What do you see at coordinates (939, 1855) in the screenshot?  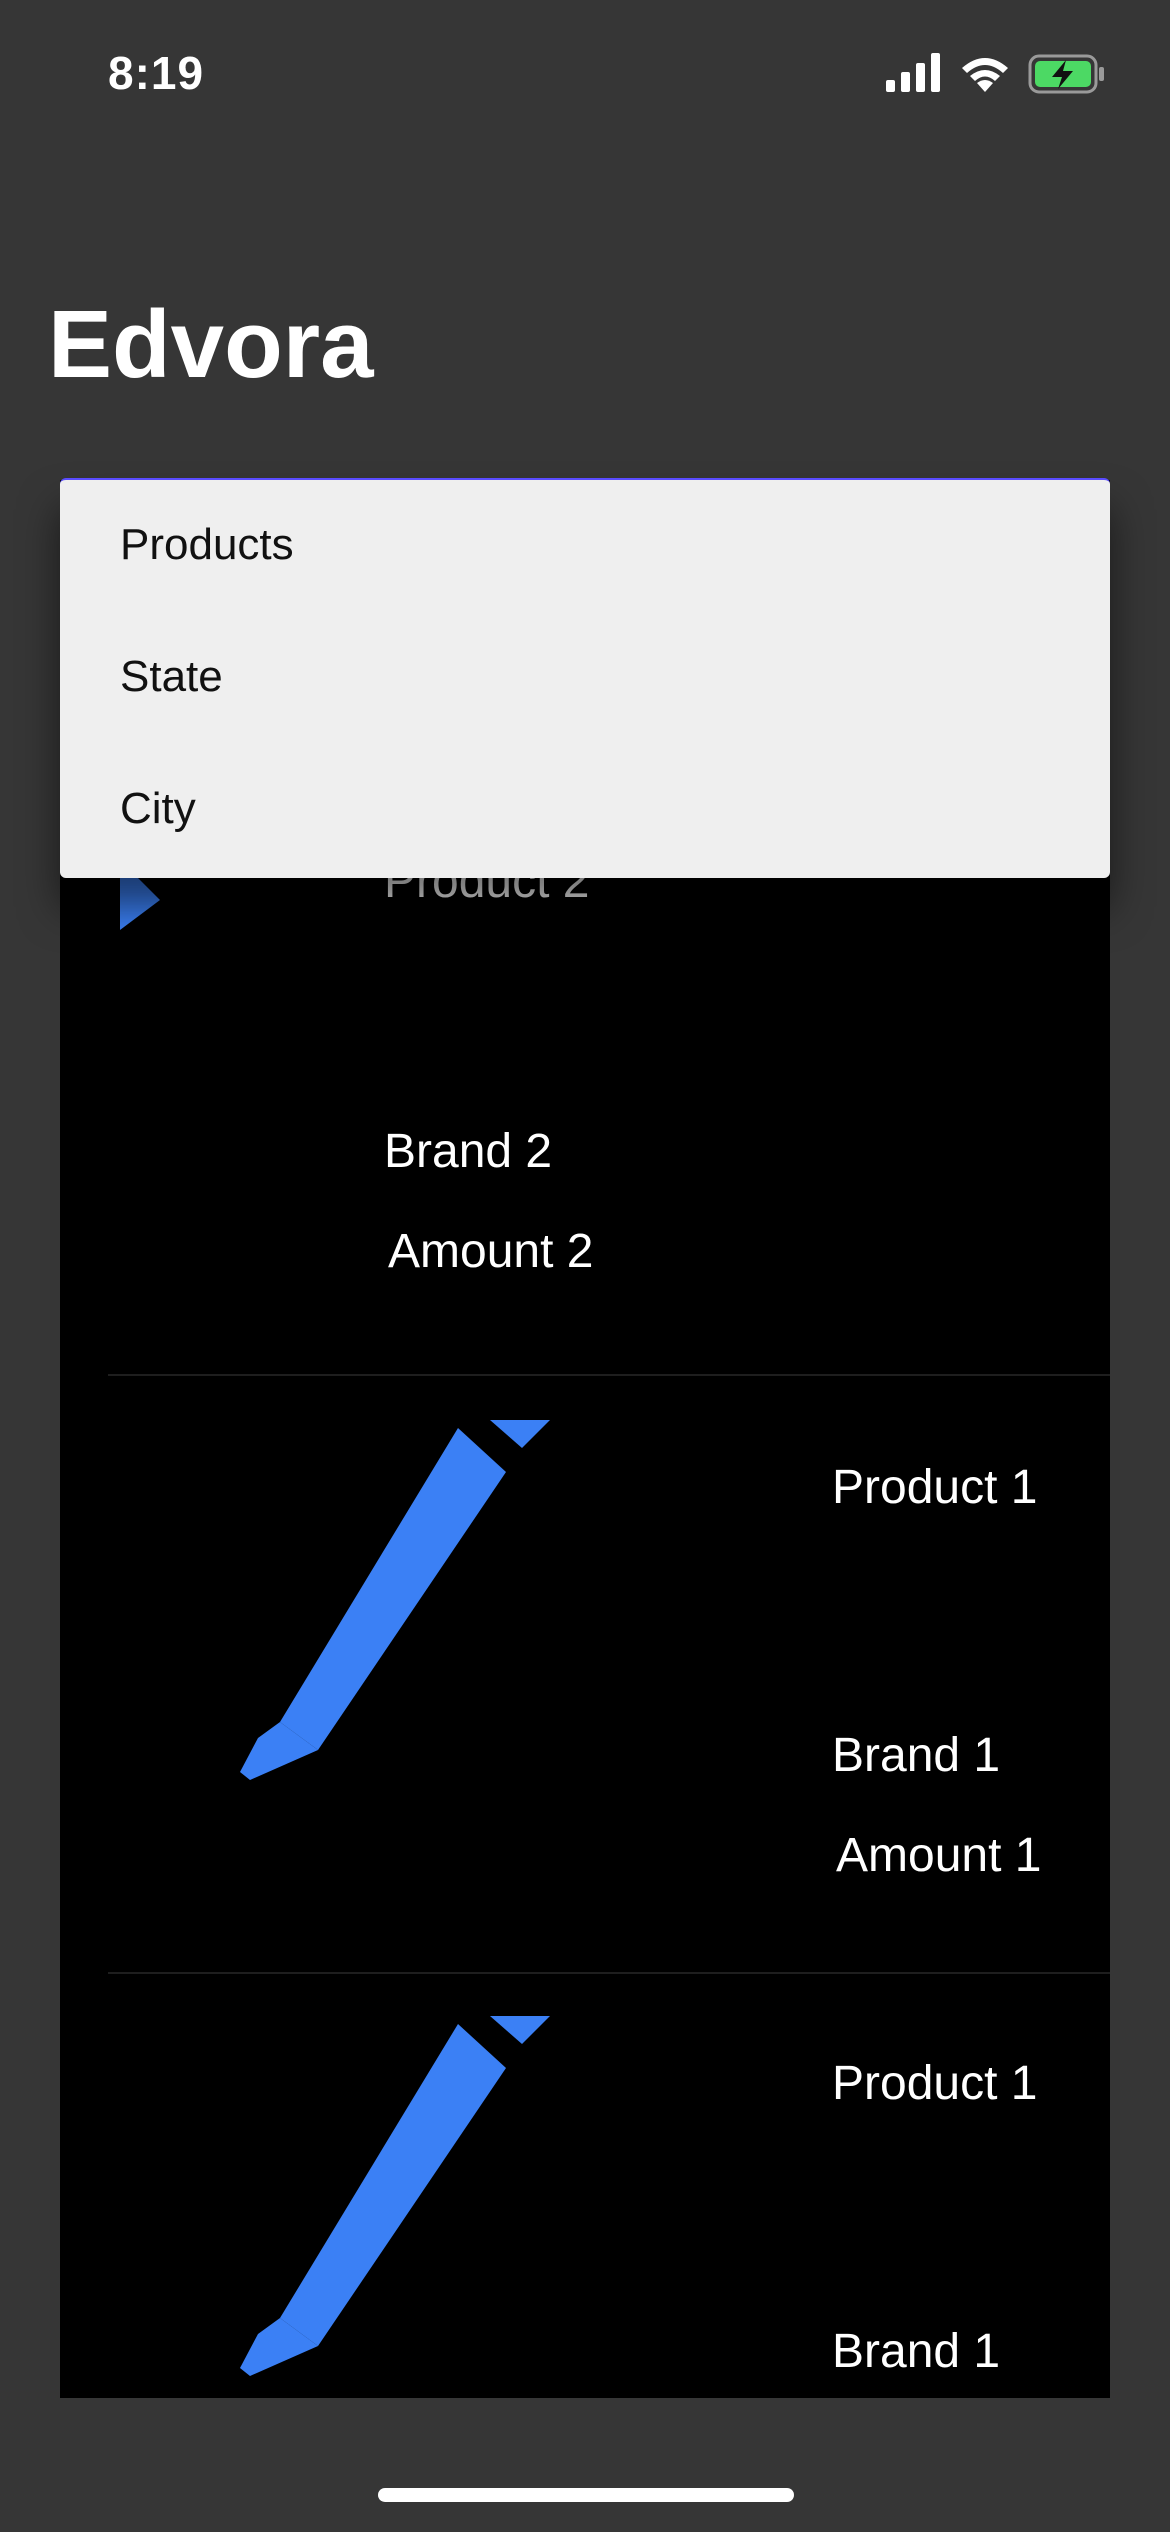 I see `amount-value: Amount 1` at bounding box center [939, 1855].